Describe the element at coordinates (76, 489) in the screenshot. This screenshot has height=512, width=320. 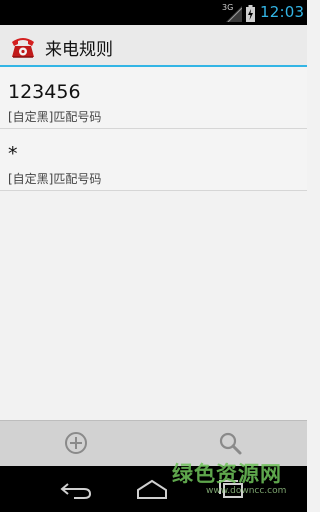
I see `back-icon` at that location.